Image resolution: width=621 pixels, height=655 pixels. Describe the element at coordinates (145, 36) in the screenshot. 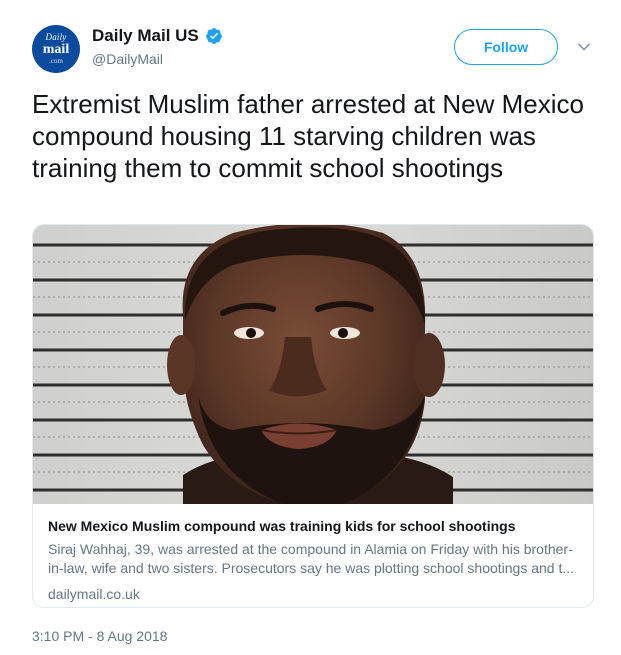

I see `display-name: Daily Mail US` at that location.